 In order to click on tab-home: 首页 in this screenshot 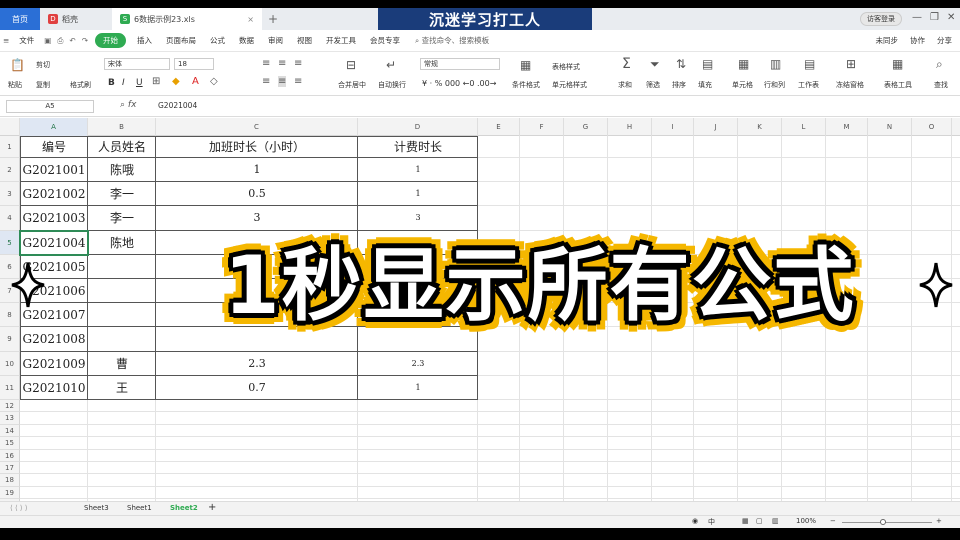, I will do `click(20, 19)`.